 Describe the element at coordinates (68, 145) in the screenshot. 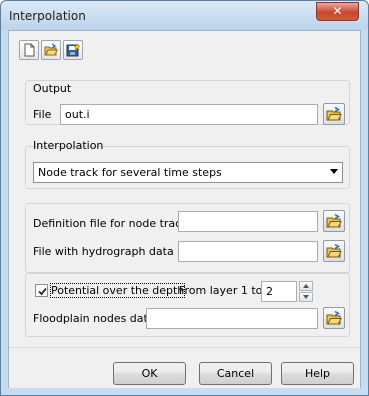

I see `interpolation-group-title: Interpolation` at that location.